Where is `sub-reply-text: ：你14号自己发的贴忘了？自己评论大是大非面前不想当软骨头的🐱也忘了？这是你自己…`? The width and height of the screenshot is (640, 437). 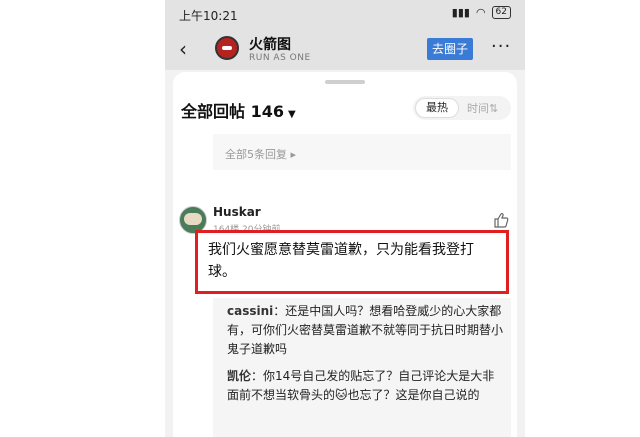
sub-reply-text: ：你14号自己发的贴忘了？自己评论大是大非面前不想当软骨头的🐱也忘了？这是你自己… is located at coordinates (361, 385).